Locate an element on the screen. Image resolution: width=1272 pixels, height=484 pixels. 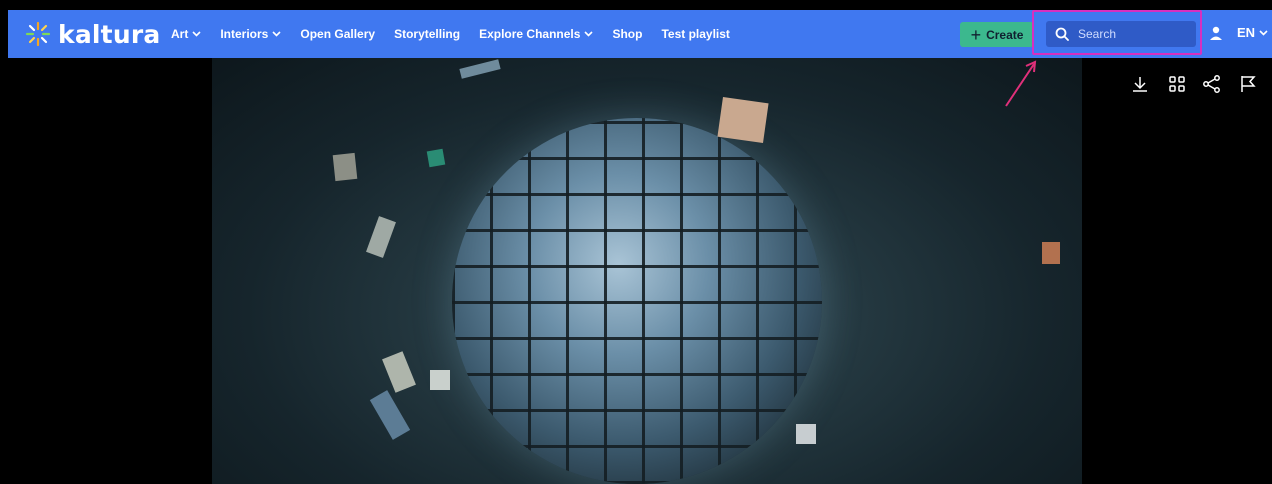
nav-item-label: Test playlist is located at coordinates (695, 34).